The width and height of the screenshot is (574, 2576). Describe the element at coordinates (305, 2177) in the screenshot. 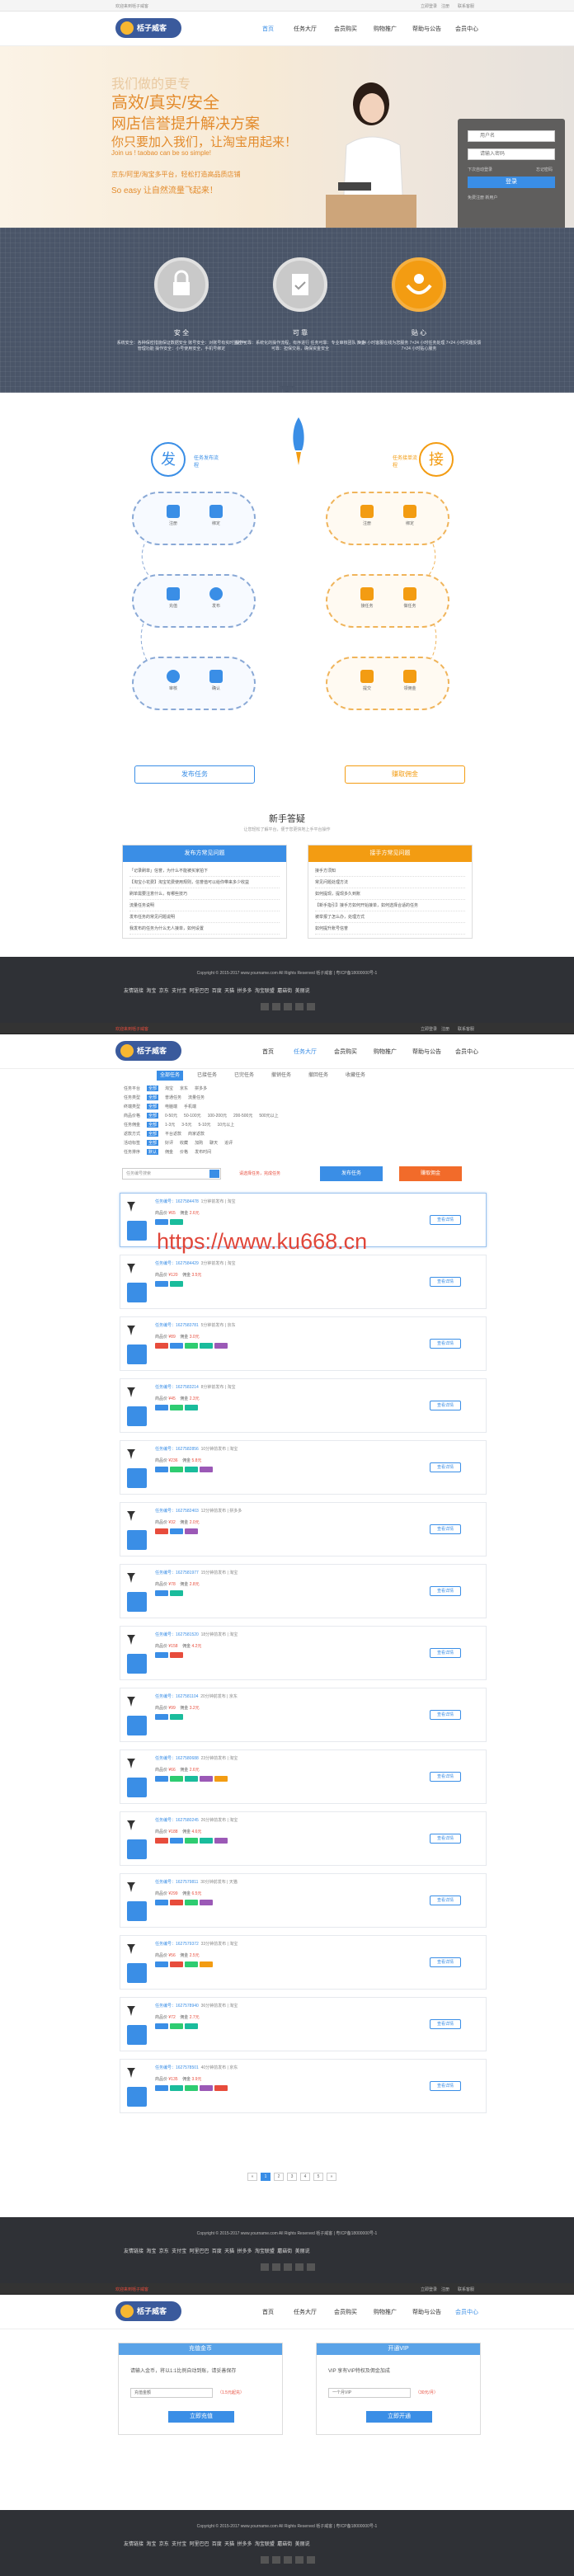

I see `page-button: 4` at that location.